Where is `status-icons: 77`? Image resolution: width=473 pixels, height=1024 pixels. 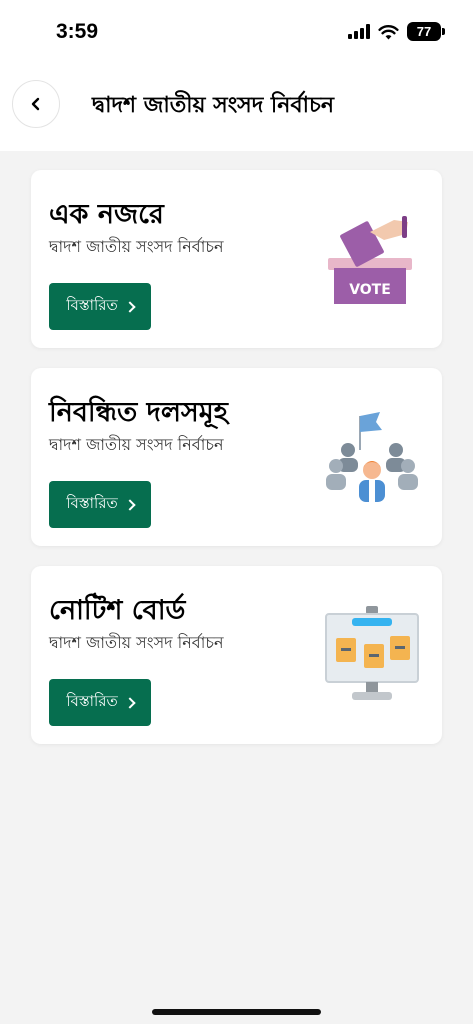 status-icons: 77 is located at coordinates (396, 31).